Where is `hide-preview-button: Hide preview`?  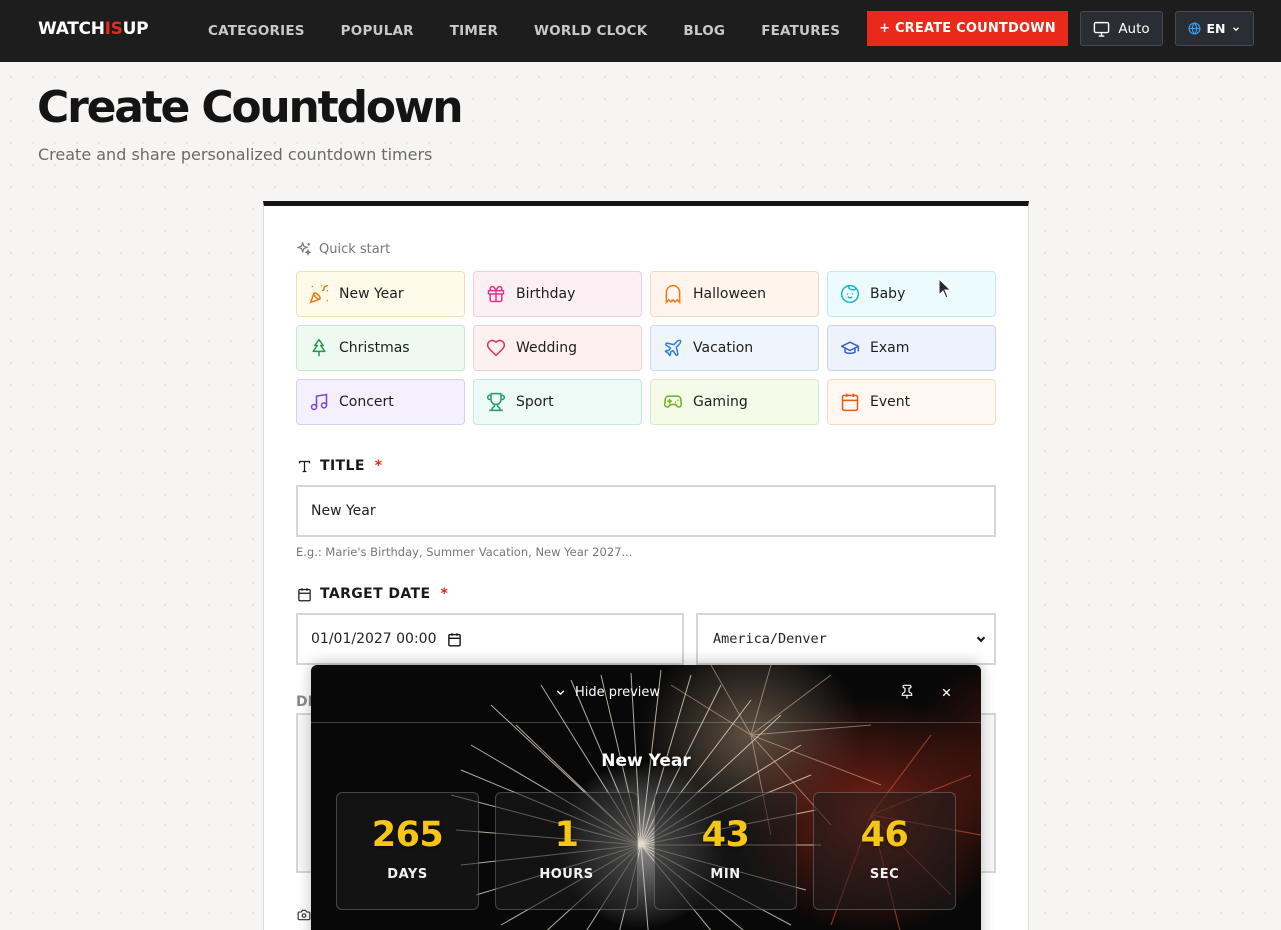 hide-preview-button: Hide preview is located at coordinates (607, 692).